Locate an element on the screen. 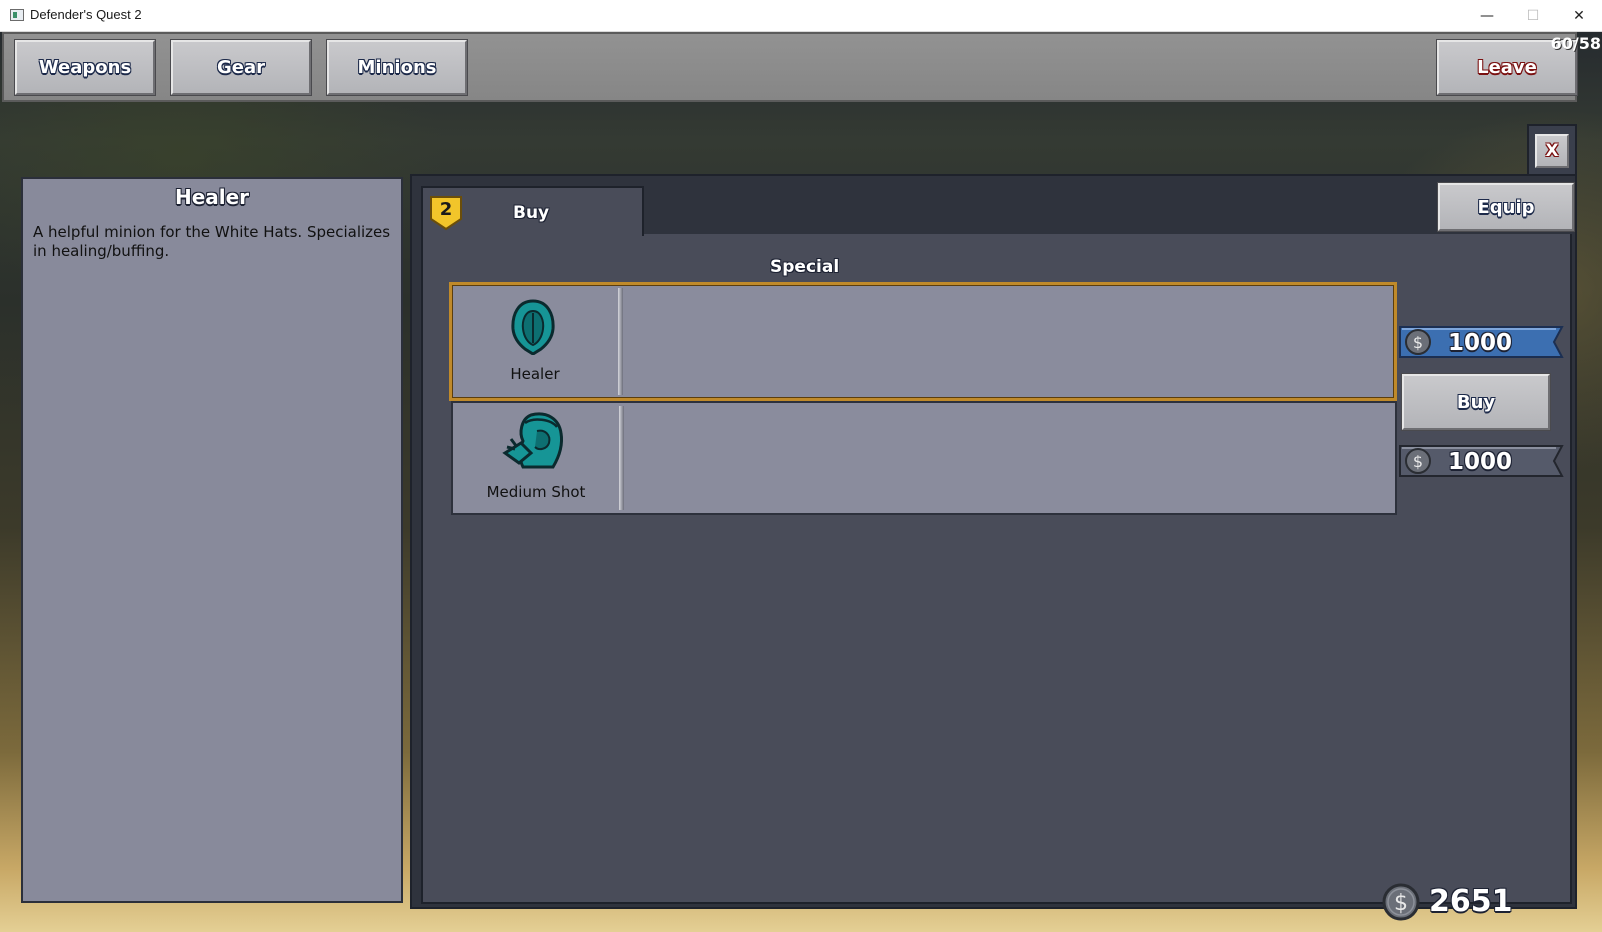 The width and height of the screenshot is (1602, 932). badge-number: 2 is located at coordinates (446, 209).